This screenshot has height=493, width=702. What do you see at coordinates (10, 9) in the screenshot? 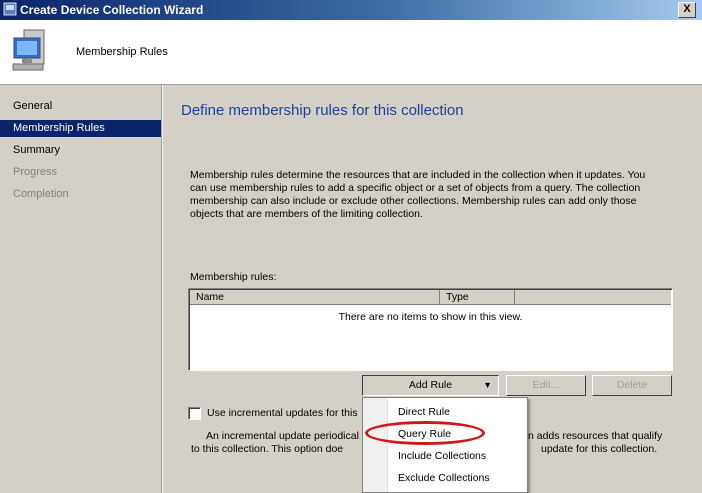
I see `app-icon` at bounding box center [10, 9].